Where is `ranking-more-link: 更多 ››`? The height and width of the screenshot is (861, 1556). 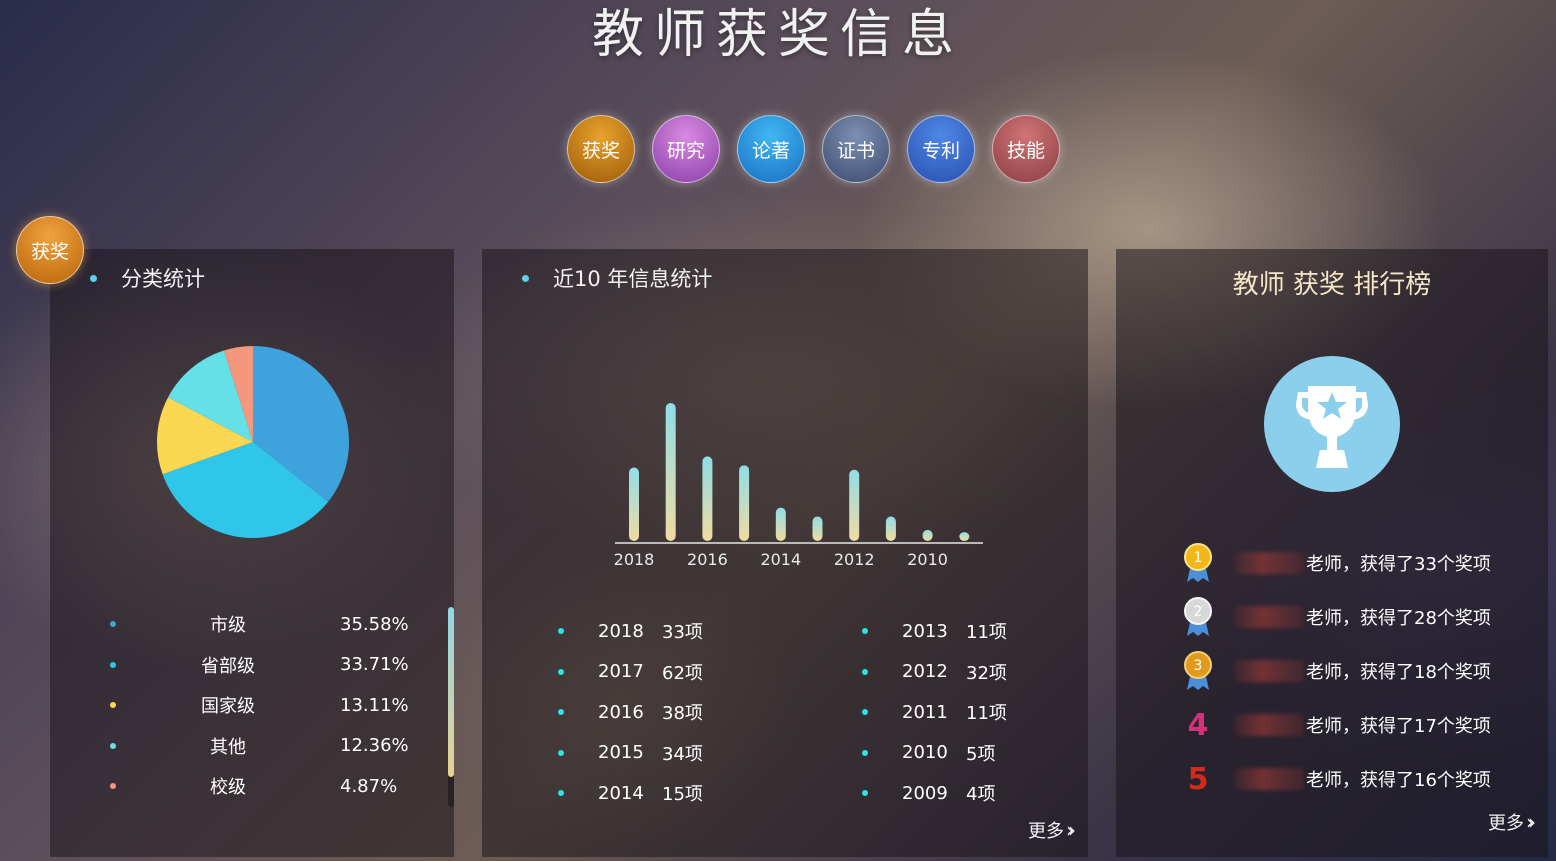 ranking-more-link: 更多 ›› is located at coordinates (1512, 822).